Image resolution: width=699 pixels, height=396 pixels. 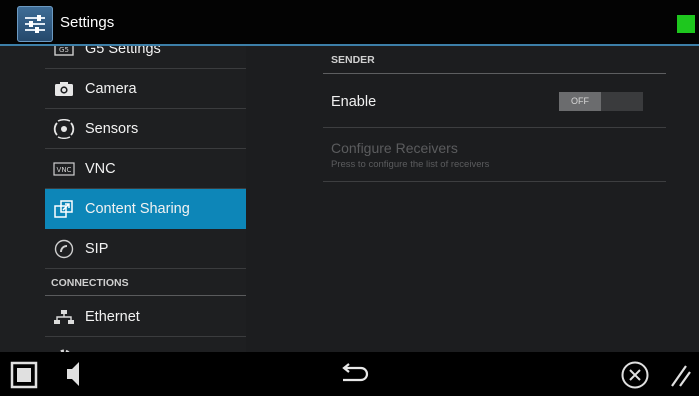 What do you see at coordinates (145, 317) in the screenshot?
I see `sidebar-item-ethernet: Ethernet` at bounding box center [145, 317].